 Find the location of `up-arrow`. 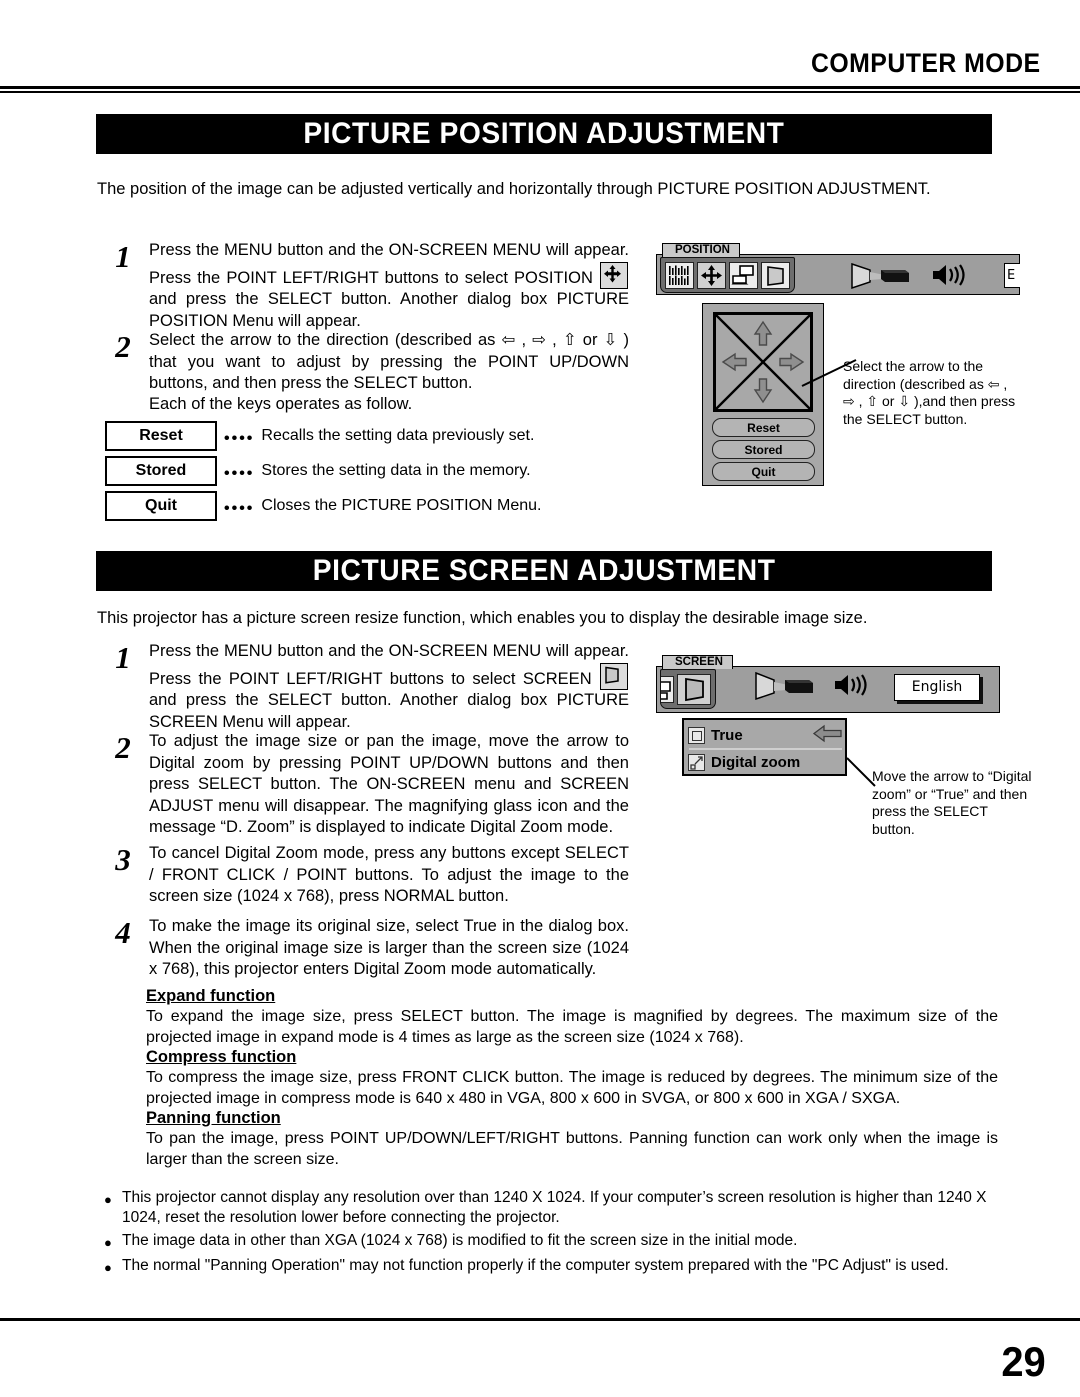

up-arrow is located at coordinates (763, 333).